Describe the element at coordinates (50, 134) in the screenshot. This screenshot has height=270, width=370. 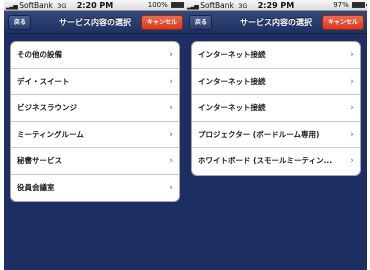
I see `list-item-label: ミーティングルーム` at that location.